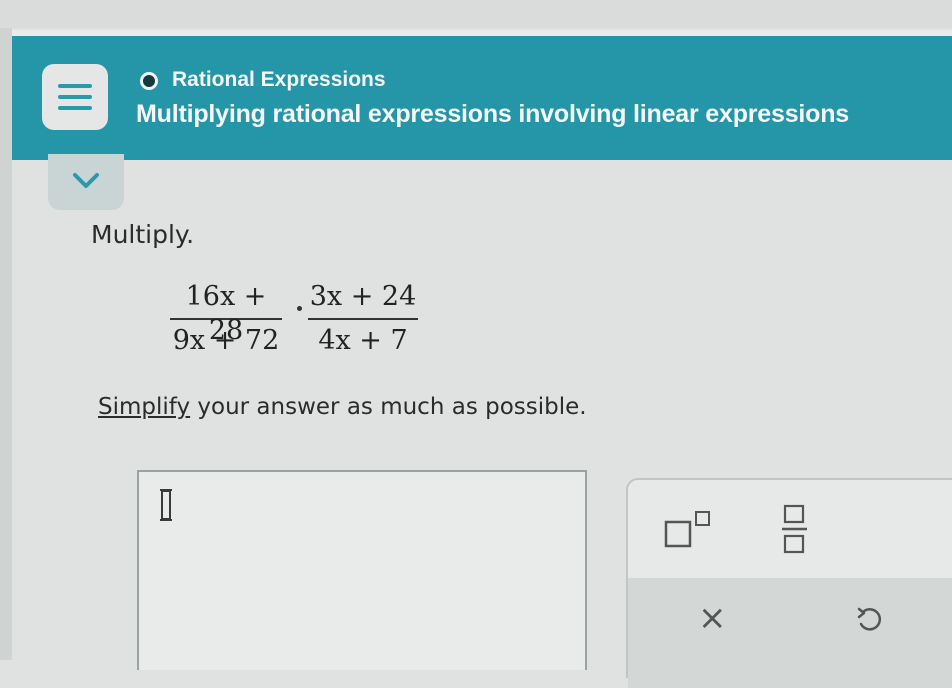 Image resolution: width=952 pixels, height=688 pixels. What do you see at coordinates (226, 313) in the screenshot?
I see `fraction-1-numerator: 16x + 28` at bounding box center [226, 313].